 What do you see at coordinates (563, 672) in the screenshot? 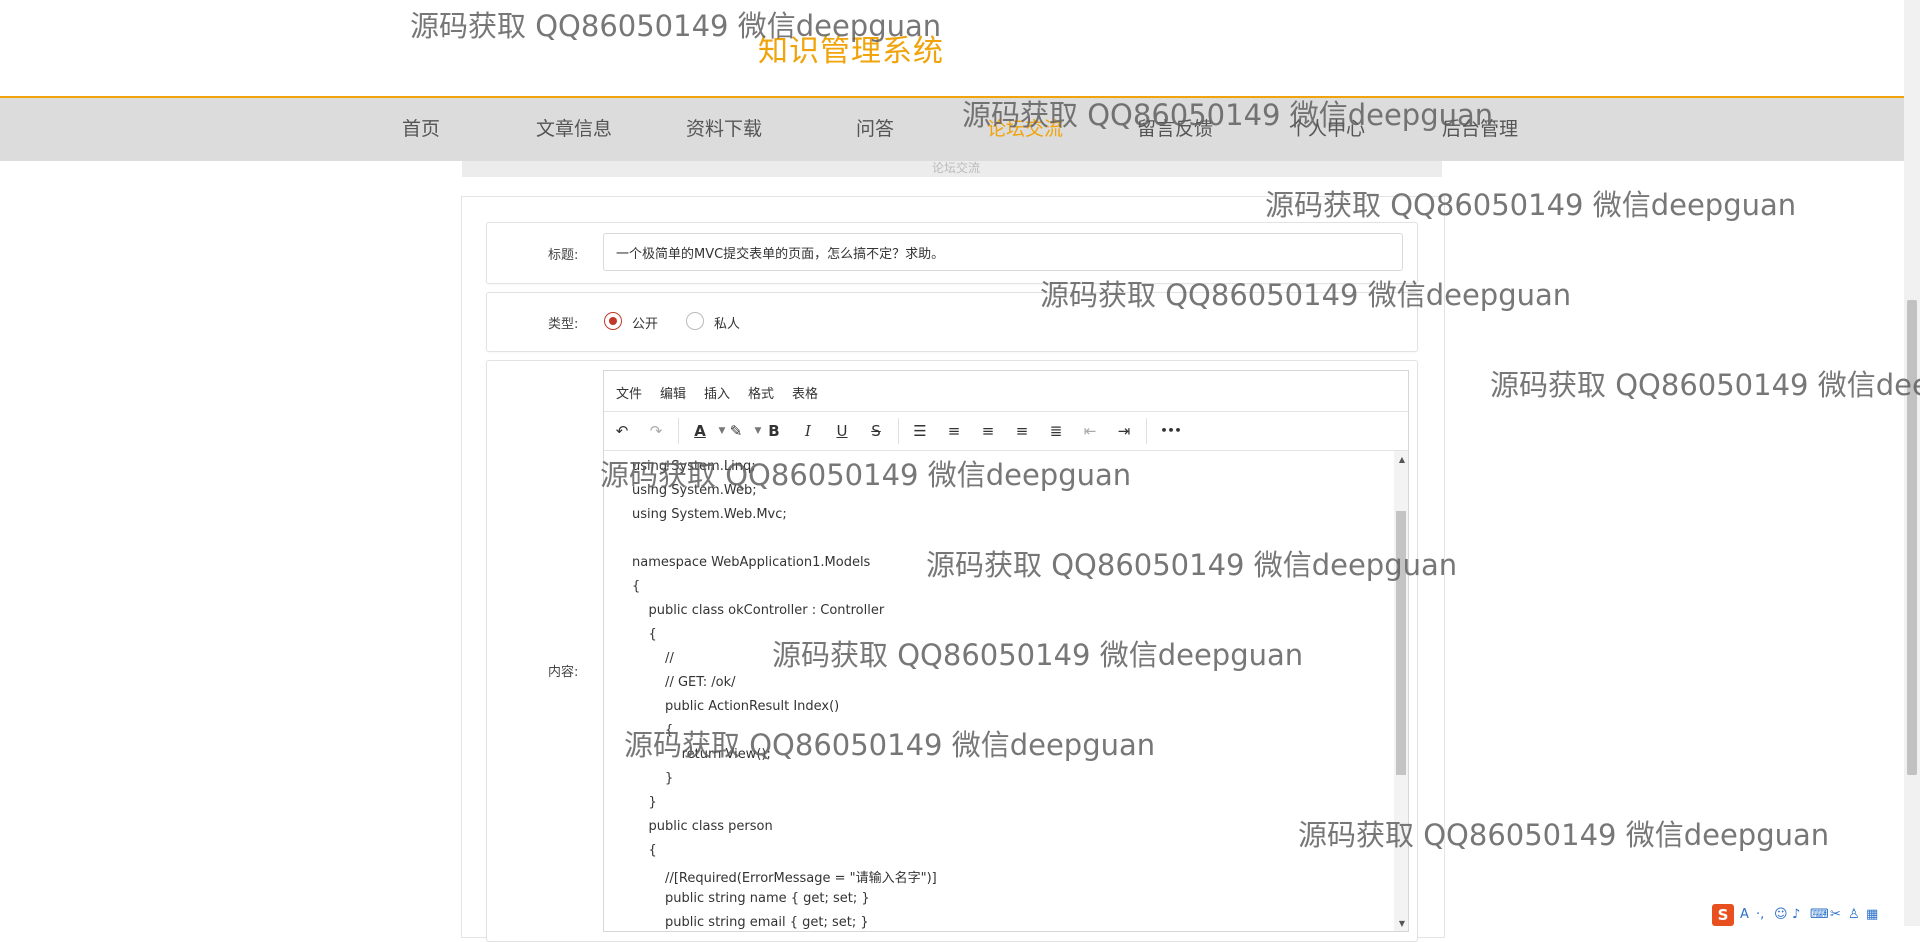
I see `content-label: 内容:` at bounding box center [563, 672].